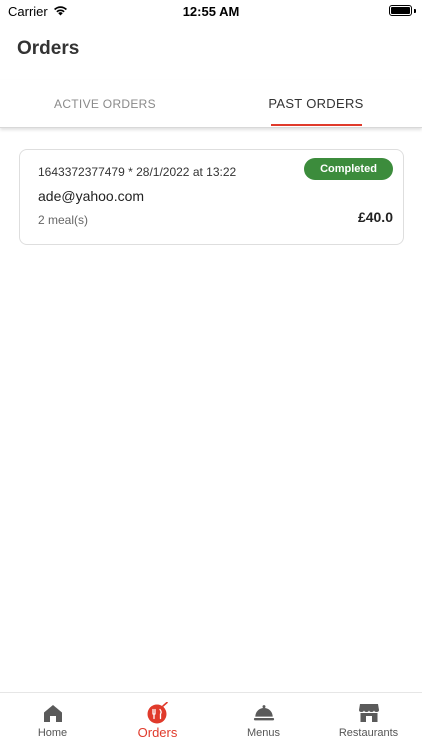  I want to click on nav-label-orders: Orders, so click(157, 732).